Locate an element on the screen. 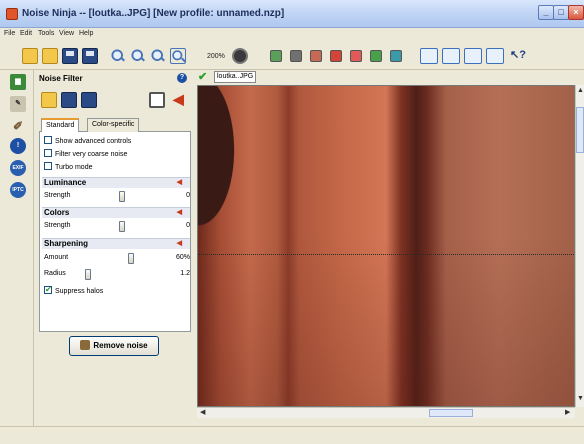 Image resolution: width=584 pixels, height=444 pixels. brush-icon: ✐ is located at coordinates (18, 126).